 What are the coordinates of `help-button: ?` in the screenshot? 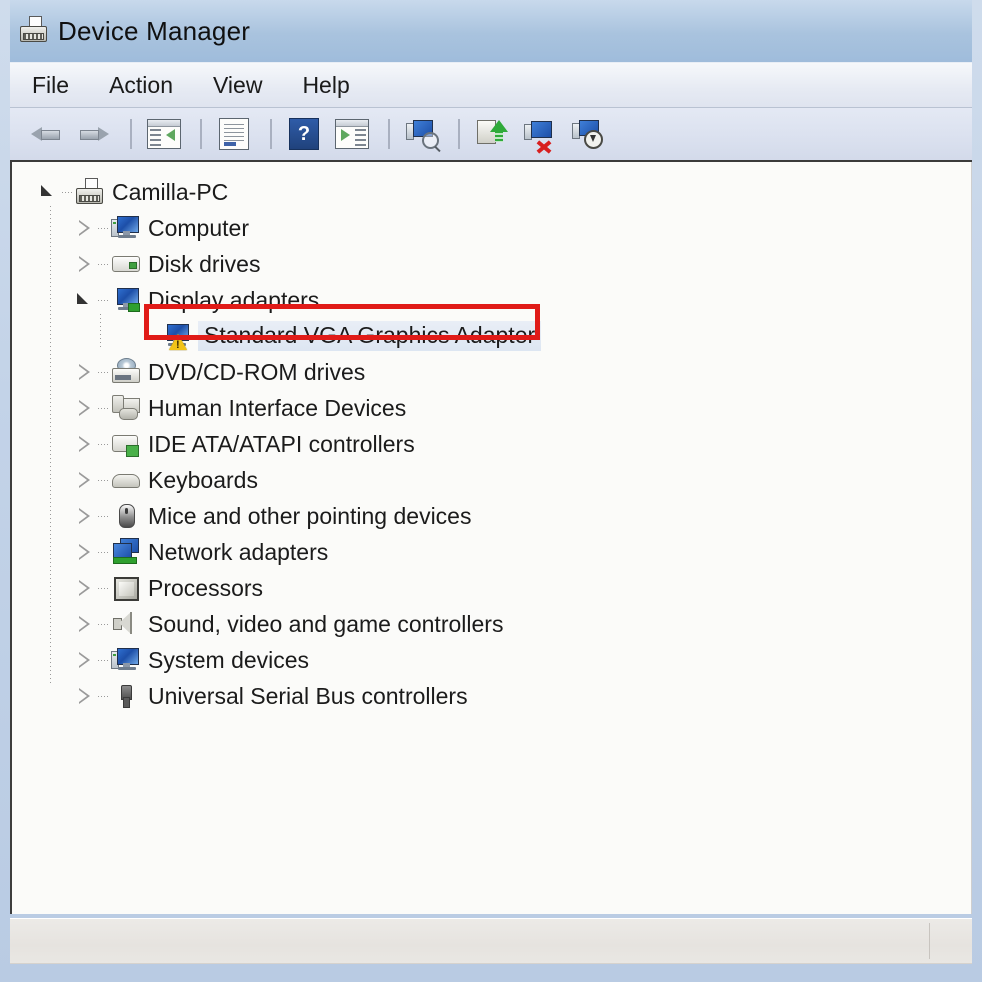 It's located at (304, 134).